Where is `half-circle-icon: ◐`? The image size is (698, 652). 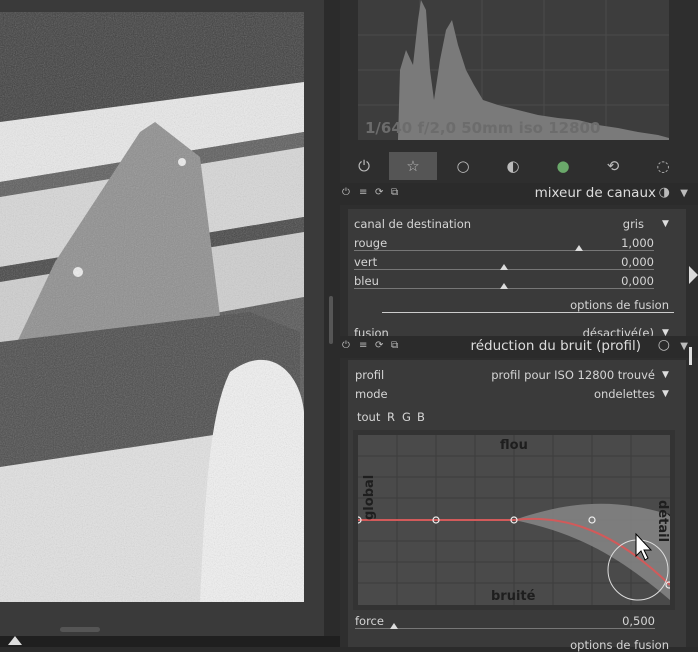
half-circle-icon: ◐ is located at coordinates (513, 166).